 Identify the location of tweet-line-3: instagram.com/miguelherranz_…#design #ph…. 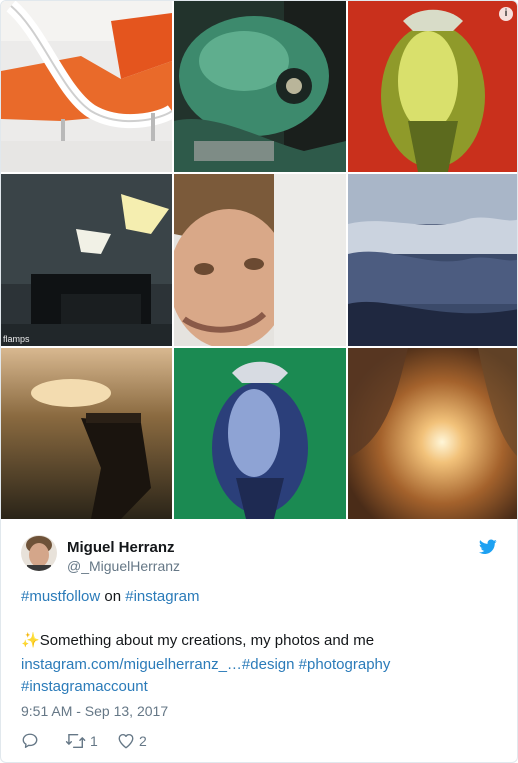
(205, 665).